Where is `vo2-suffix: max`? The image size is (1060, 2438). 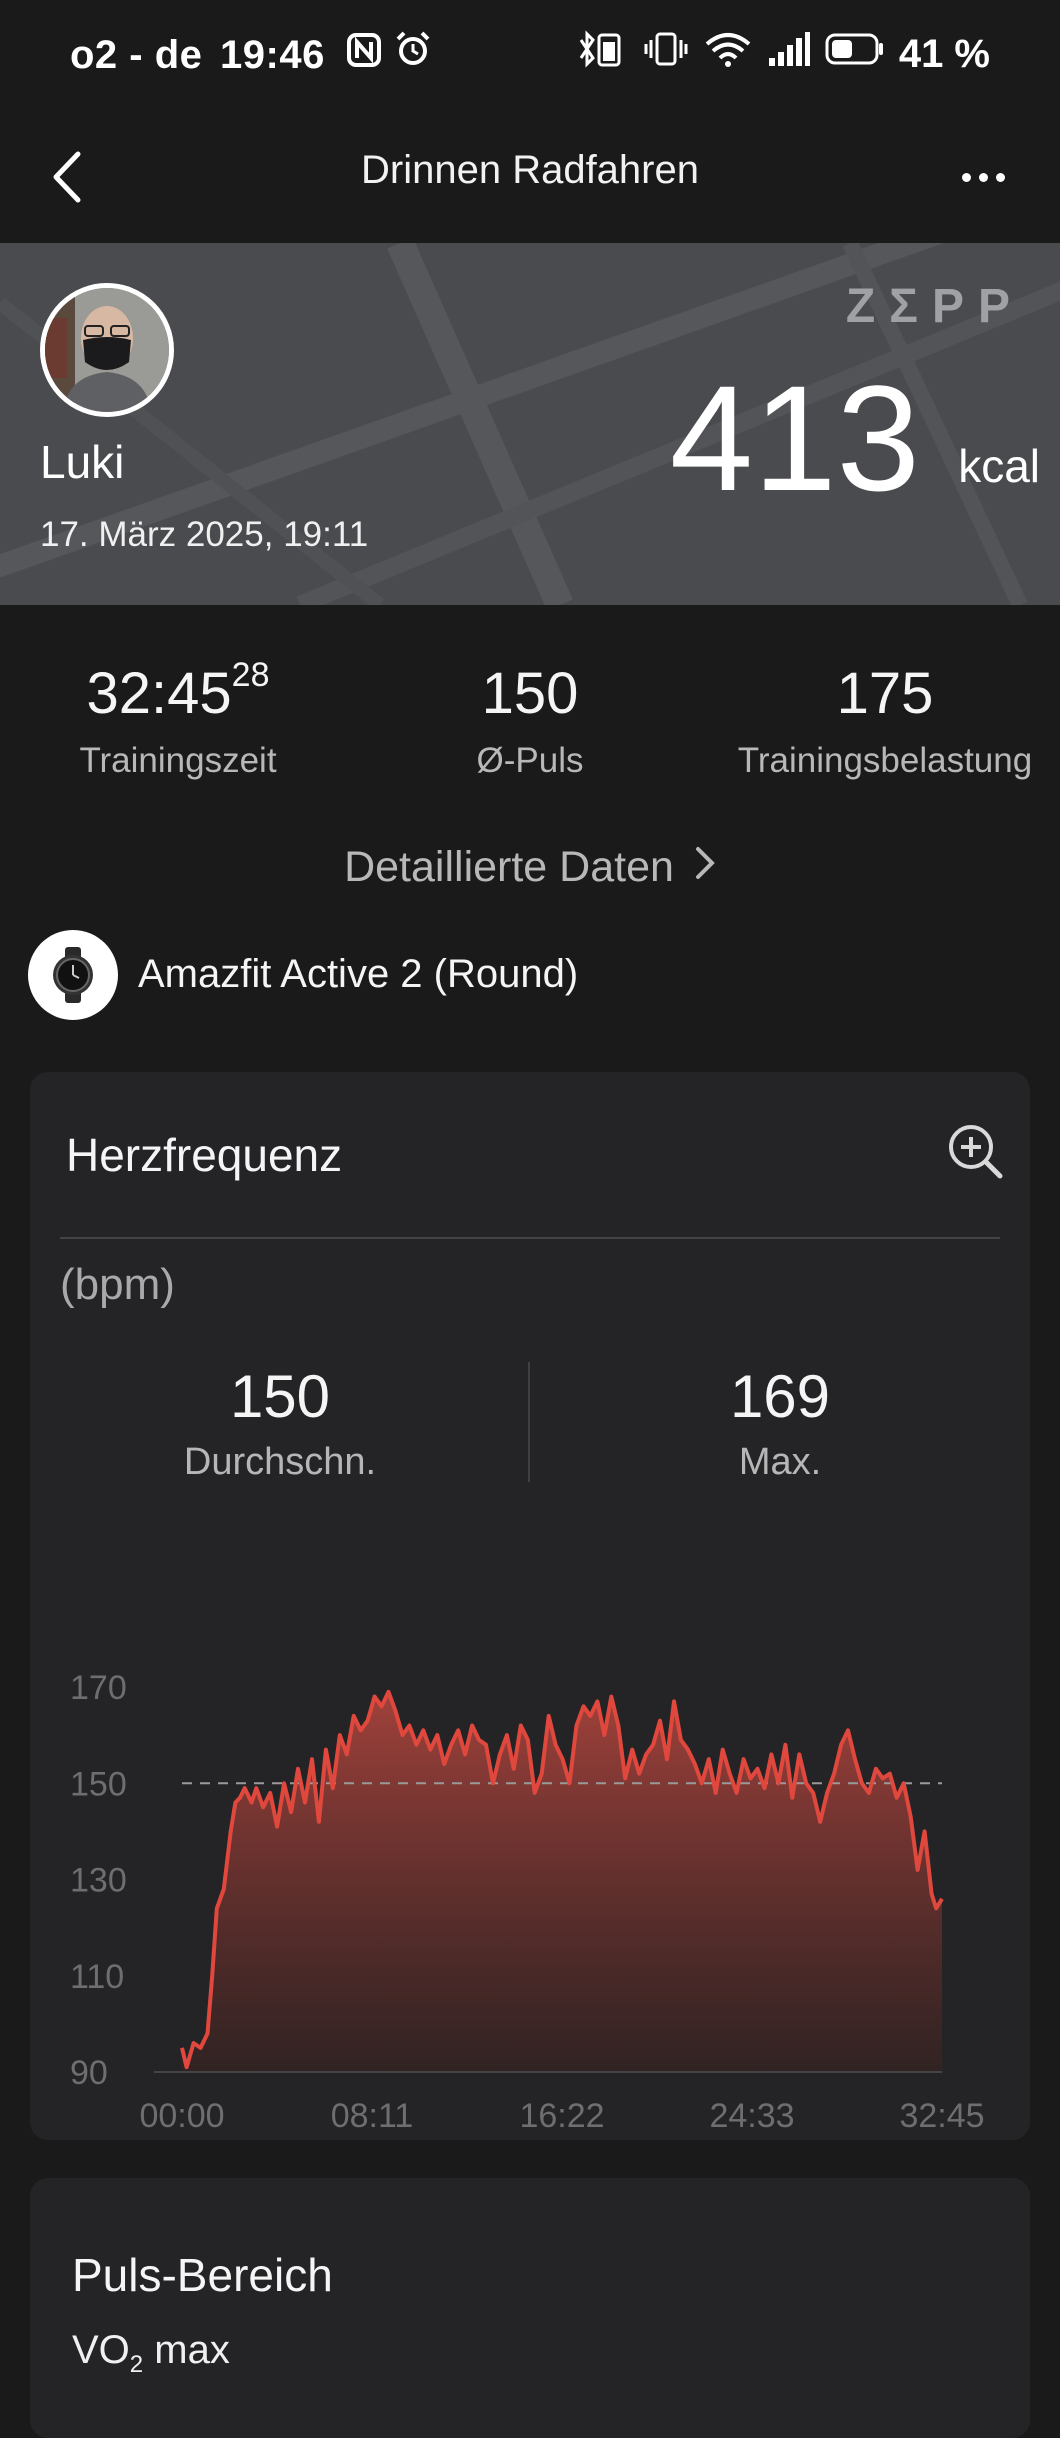 vo2-suffix: max is located at coordinates (186, 2350).